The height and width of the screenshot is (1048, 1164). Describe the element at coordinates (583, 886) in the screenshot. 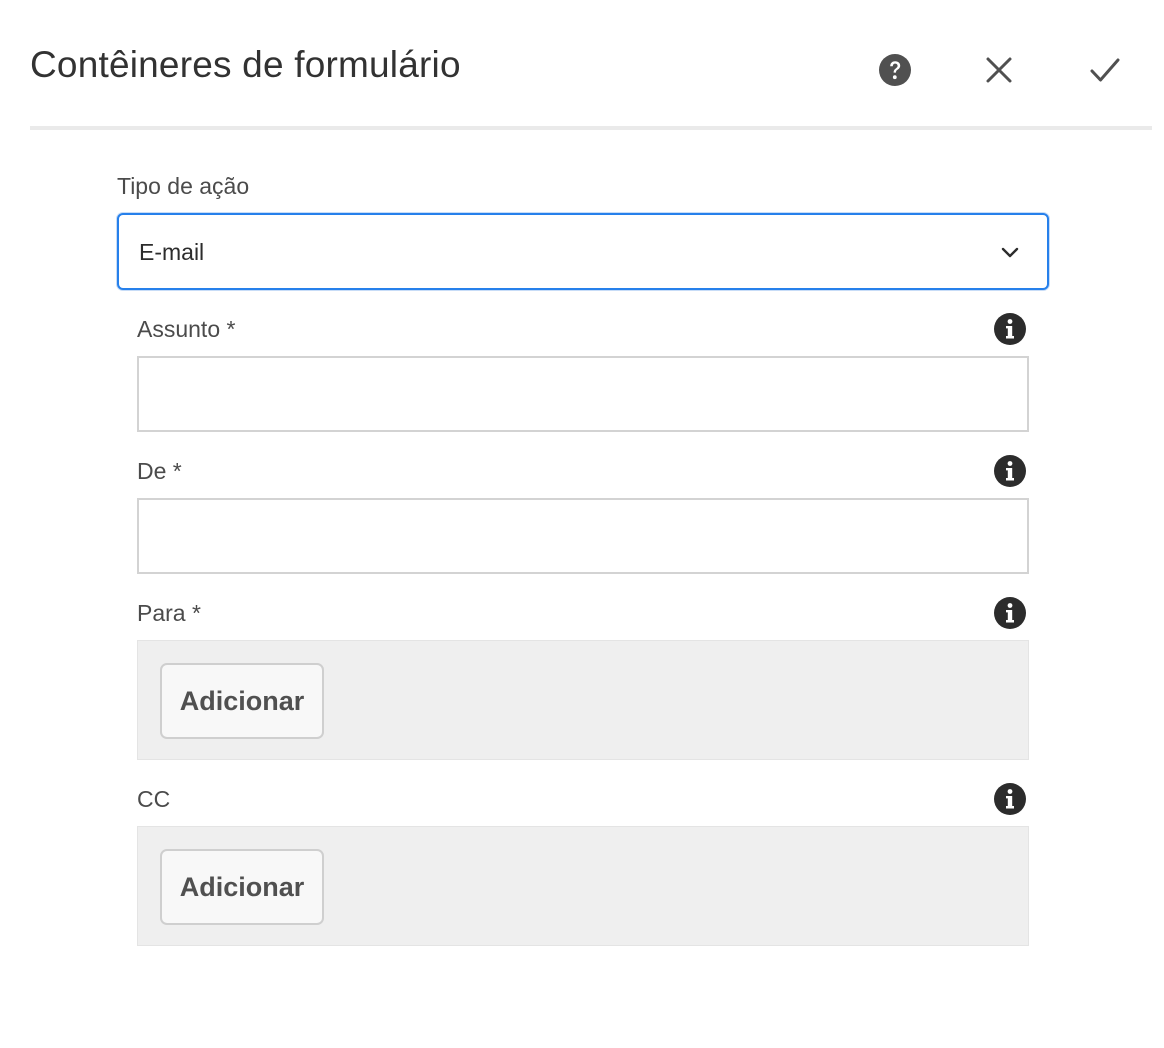

I see `cc-multifield: Adicionar` at that location.